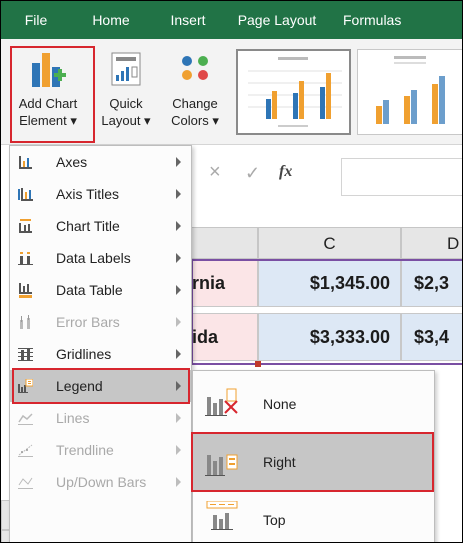 This screenshot has height=543, width=463. Describe the element at coordinates (313, 404) in the screenshot. I see `submenu-item-none: None` at that location.